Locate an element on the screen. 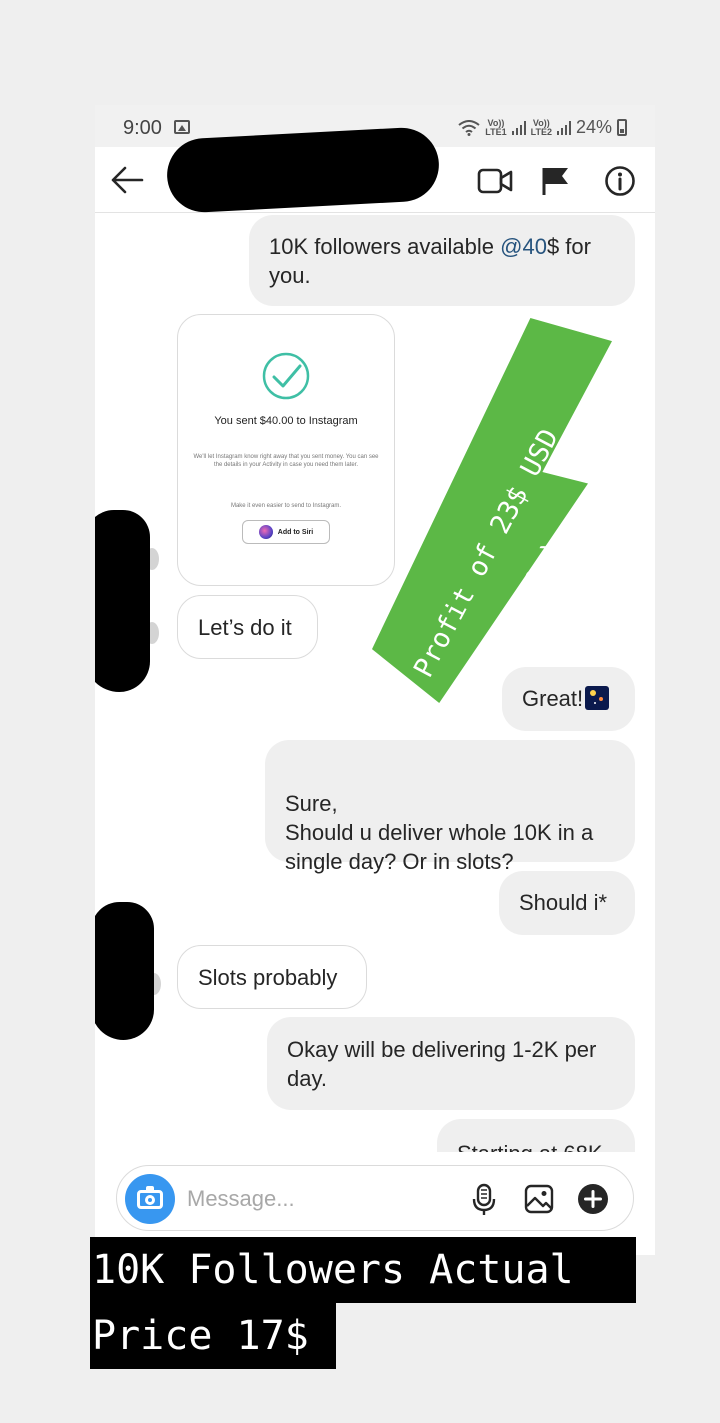 The image size is (720, 1423). mention-link: @40 is located at coordinates (523, 246).